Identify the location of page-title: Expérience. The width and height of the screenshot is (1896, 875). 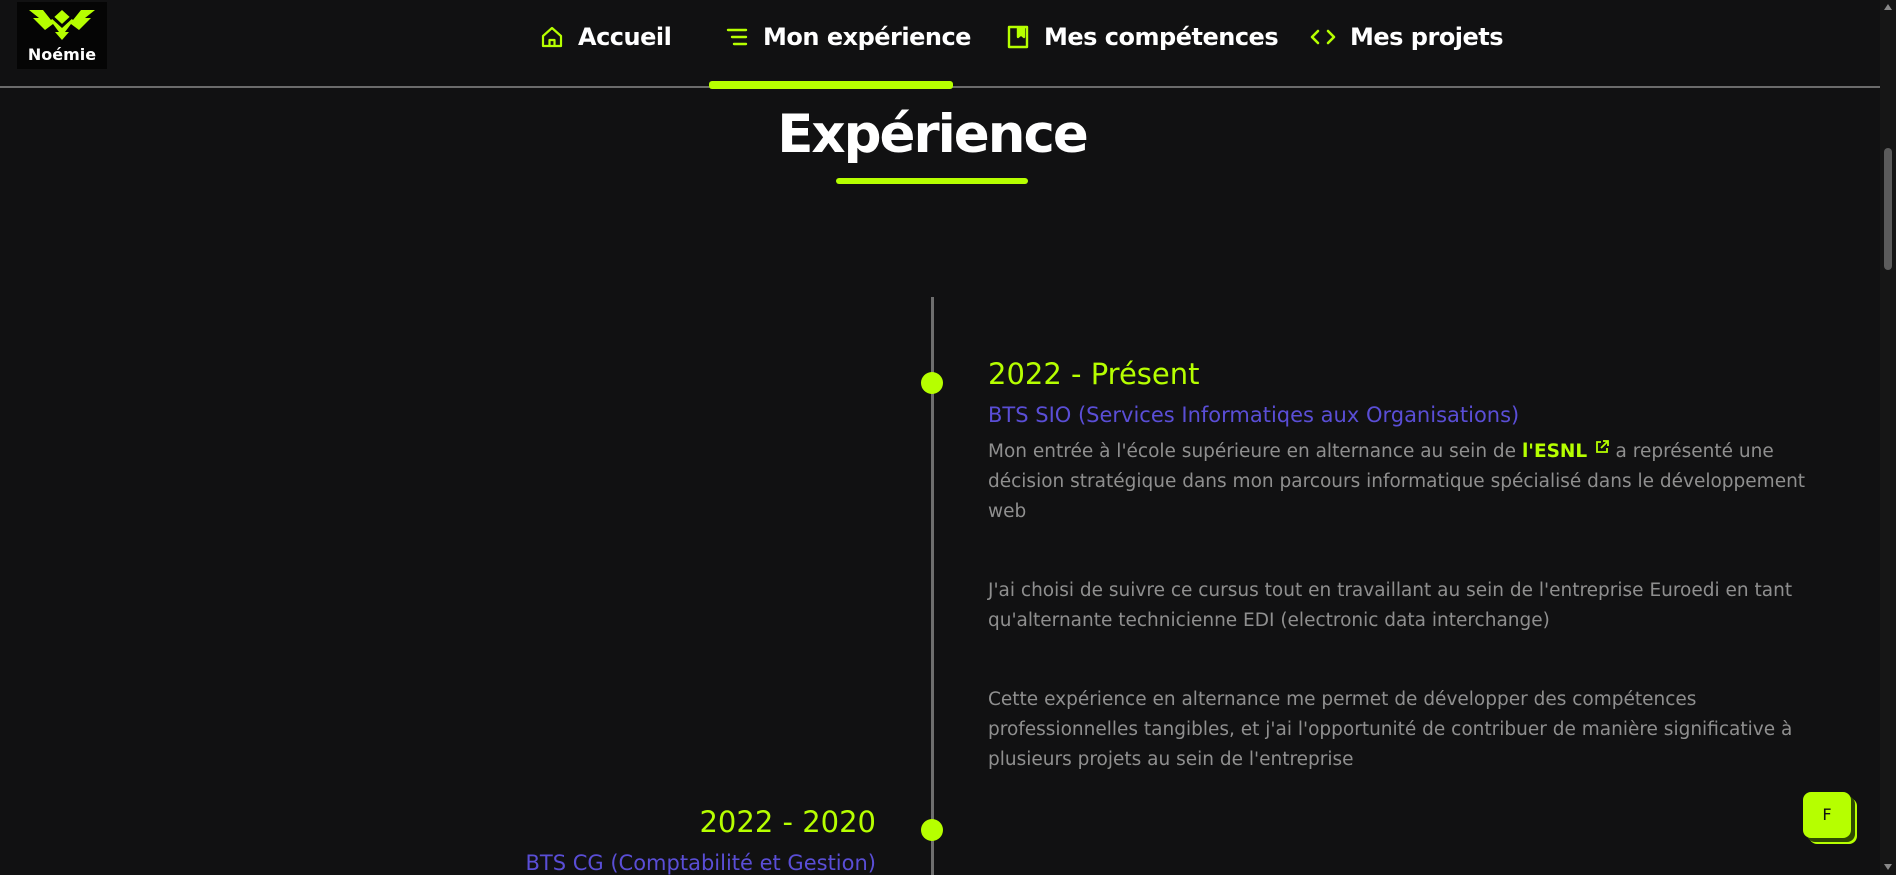
(933, 134).